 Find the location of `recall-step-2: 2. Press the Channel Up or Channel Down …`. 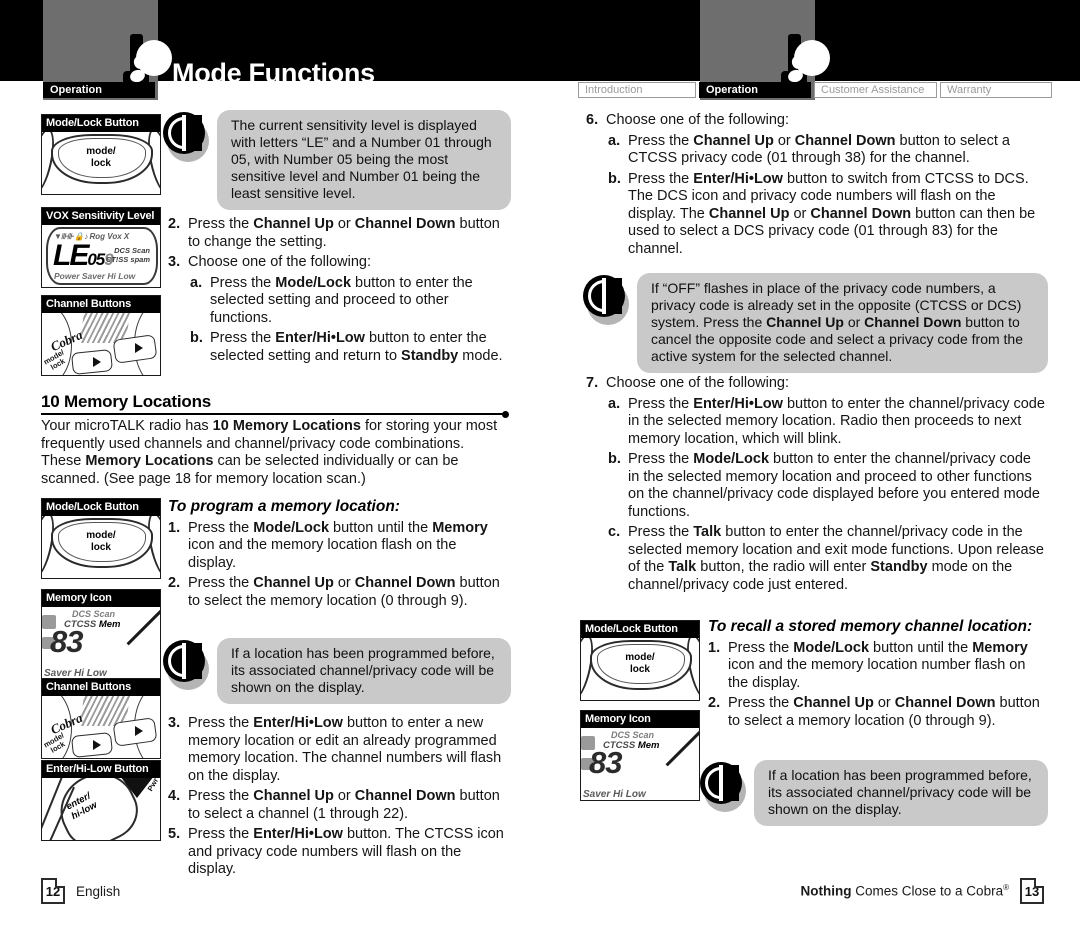

recall-step-2: 2. Press the Channel Up or Channel Down … is located at coordinates (878, 712).